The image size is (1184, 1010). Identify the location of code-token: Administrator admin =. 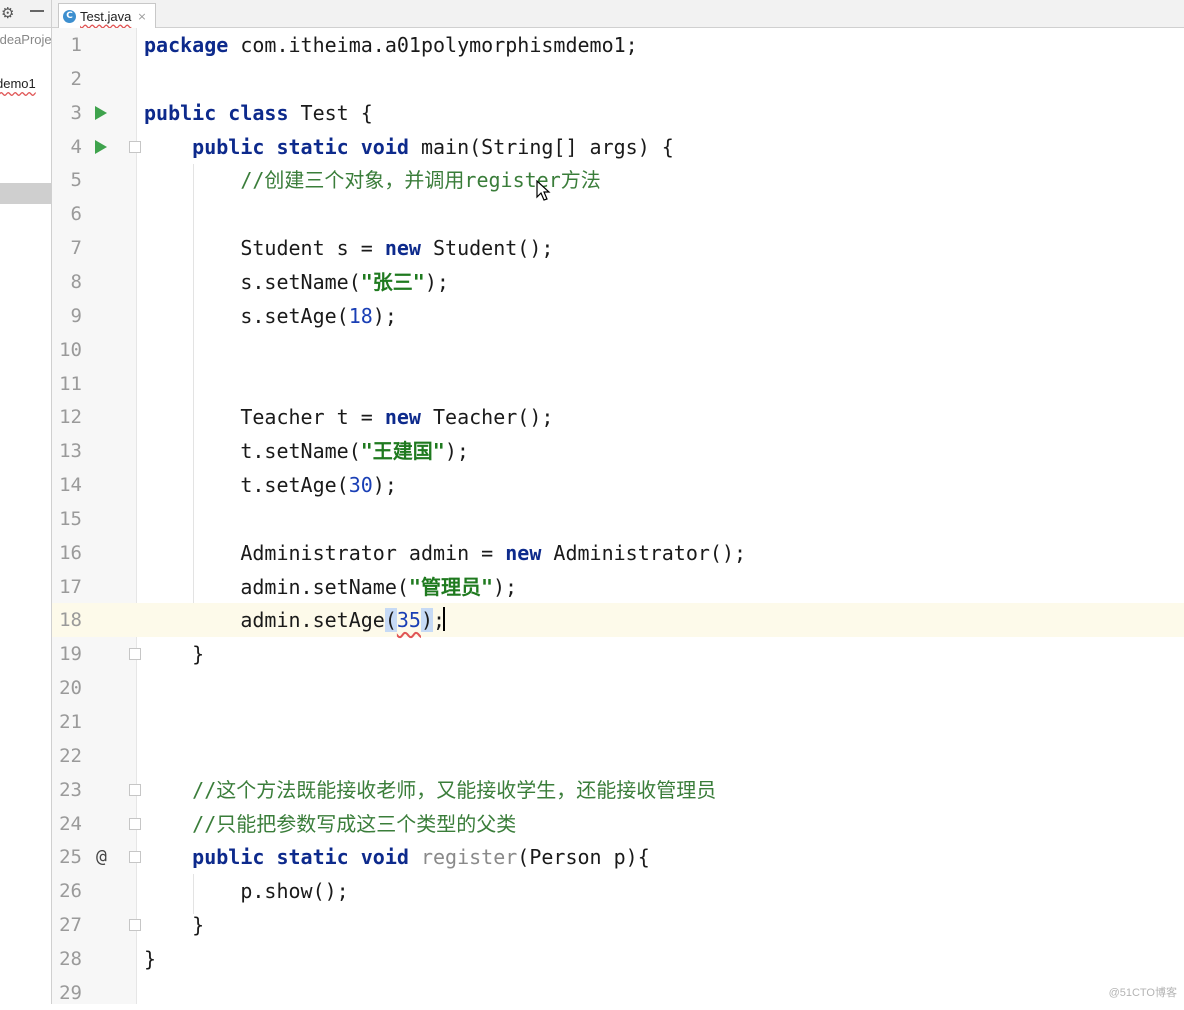
(325, 552).